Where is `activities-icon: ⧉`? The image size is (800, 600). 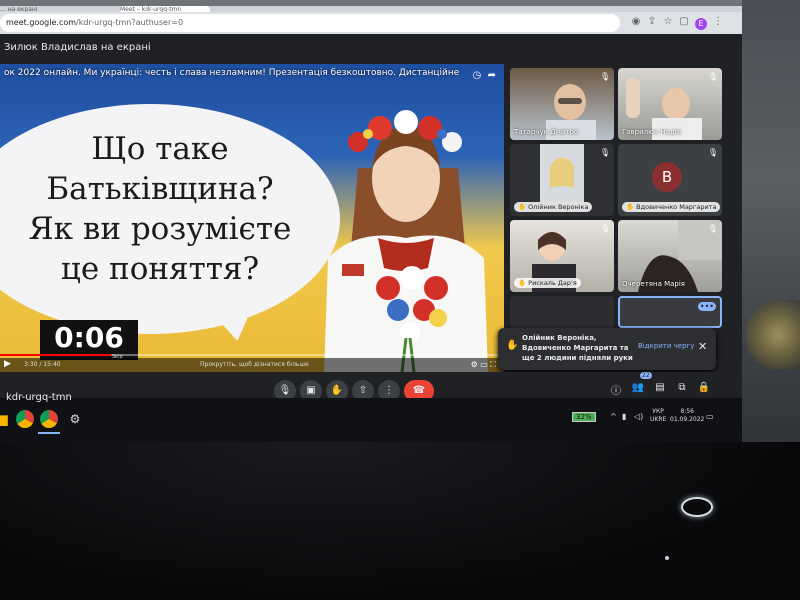 activities-icon: ⧉ is located at coordinates (682, 387).